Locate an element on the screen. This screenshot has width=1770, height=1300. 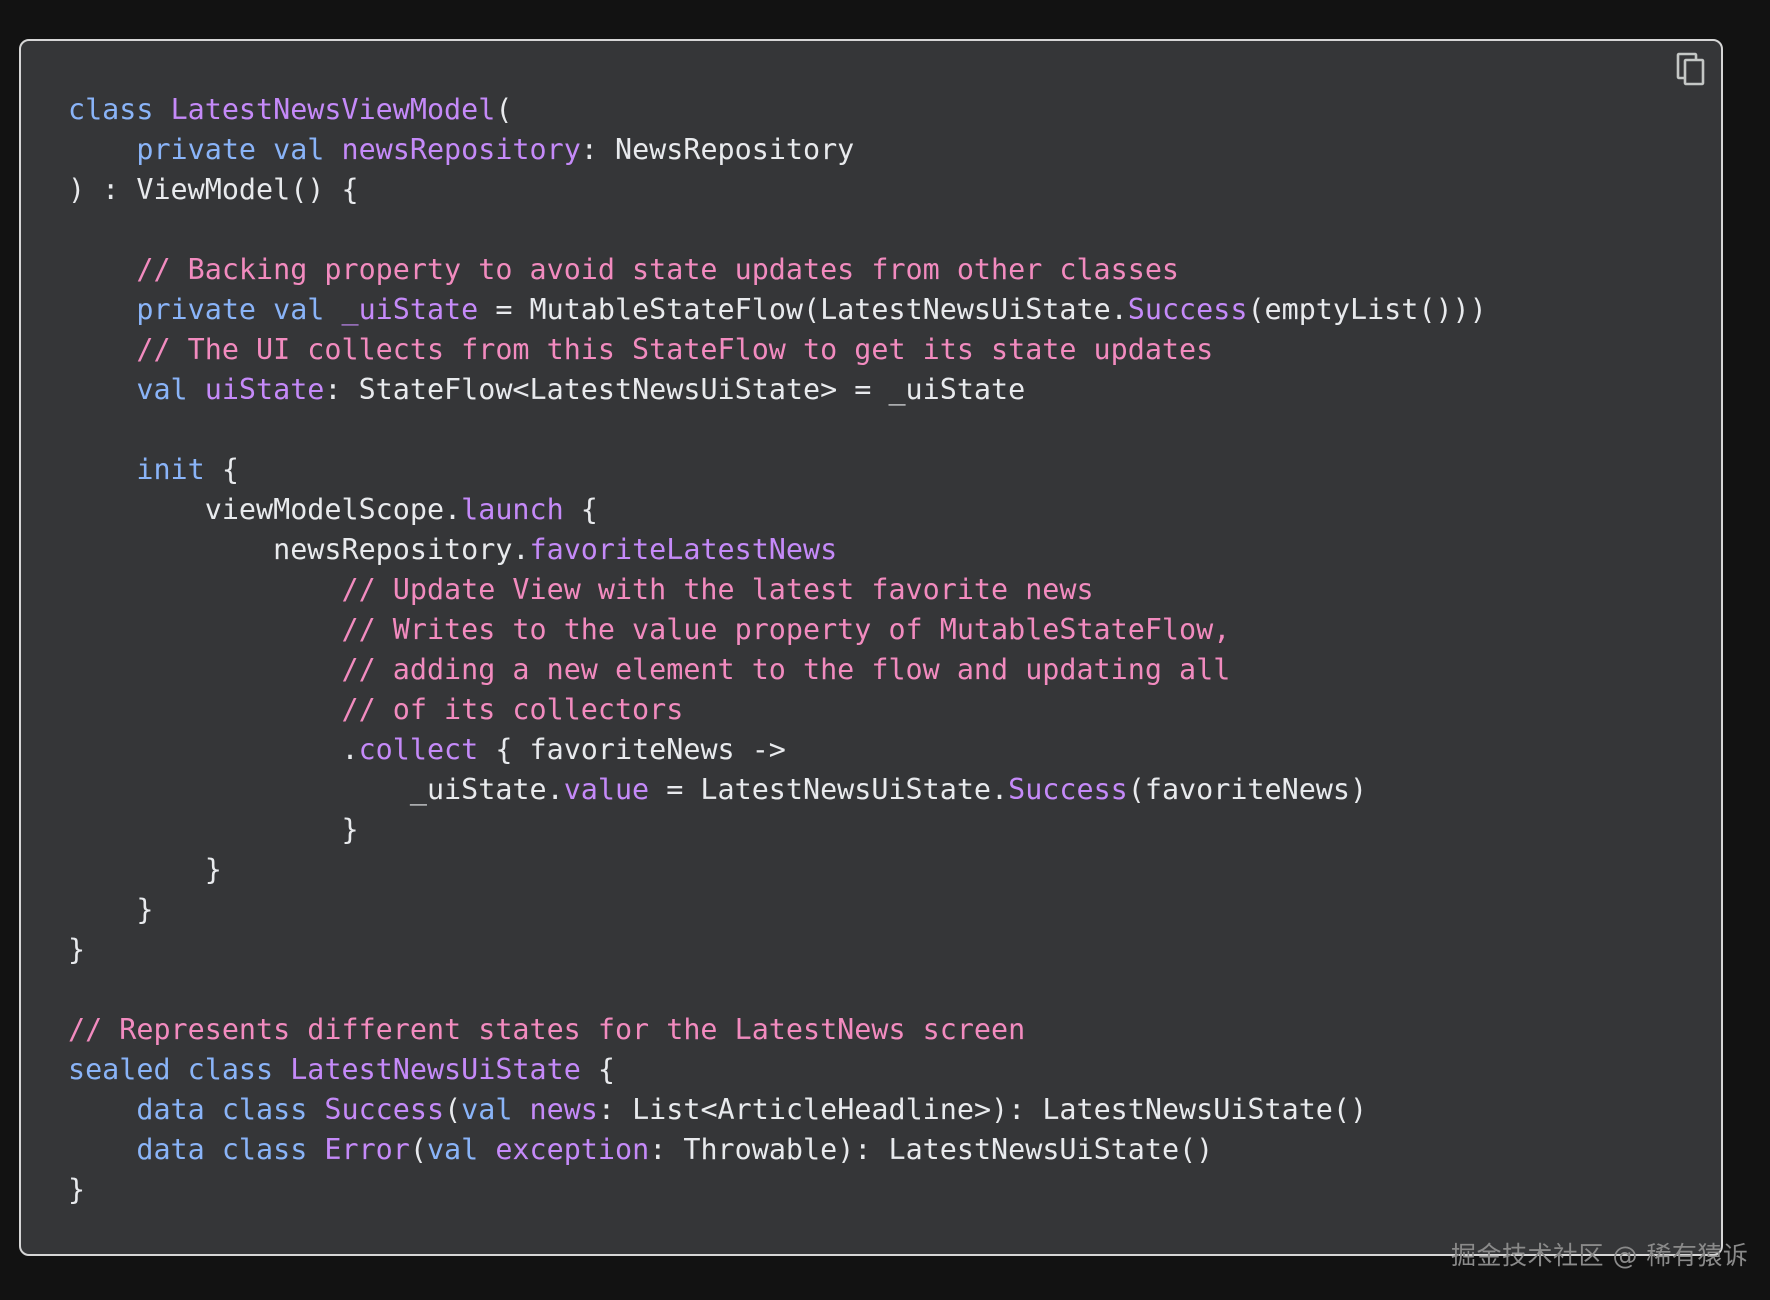
code-line: sealed class LatestNewsUiState { is located at coordinates (777, 1070).